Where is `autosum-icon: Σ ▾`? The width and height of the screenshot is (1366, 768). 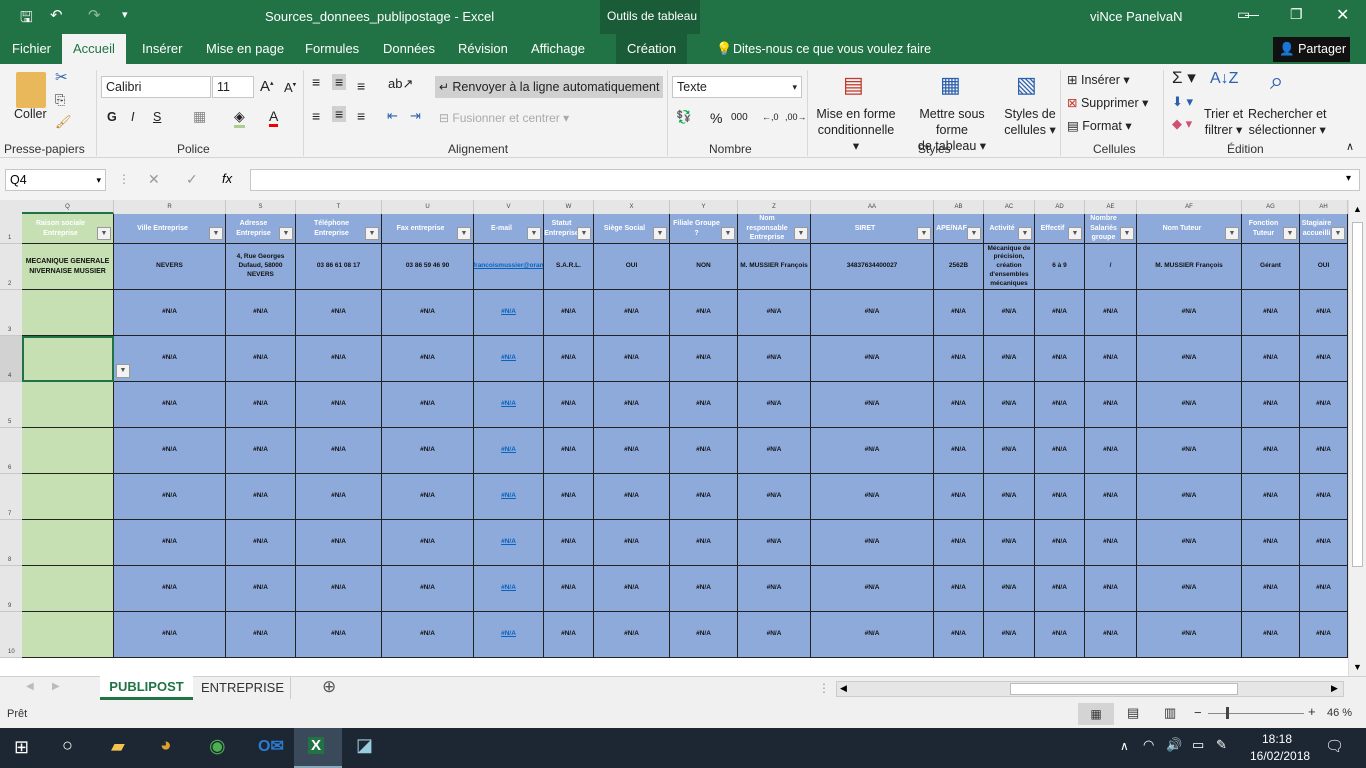 autosum-icon: Σ ▾ is located at coordinates (1184, 78).